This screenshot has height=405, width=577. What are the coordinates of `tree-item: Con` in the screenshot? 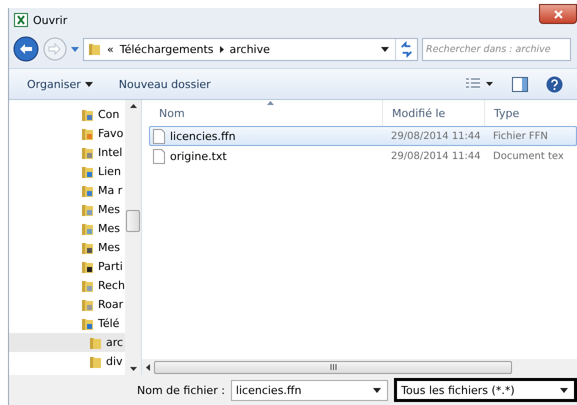 It's located at (66, 114).